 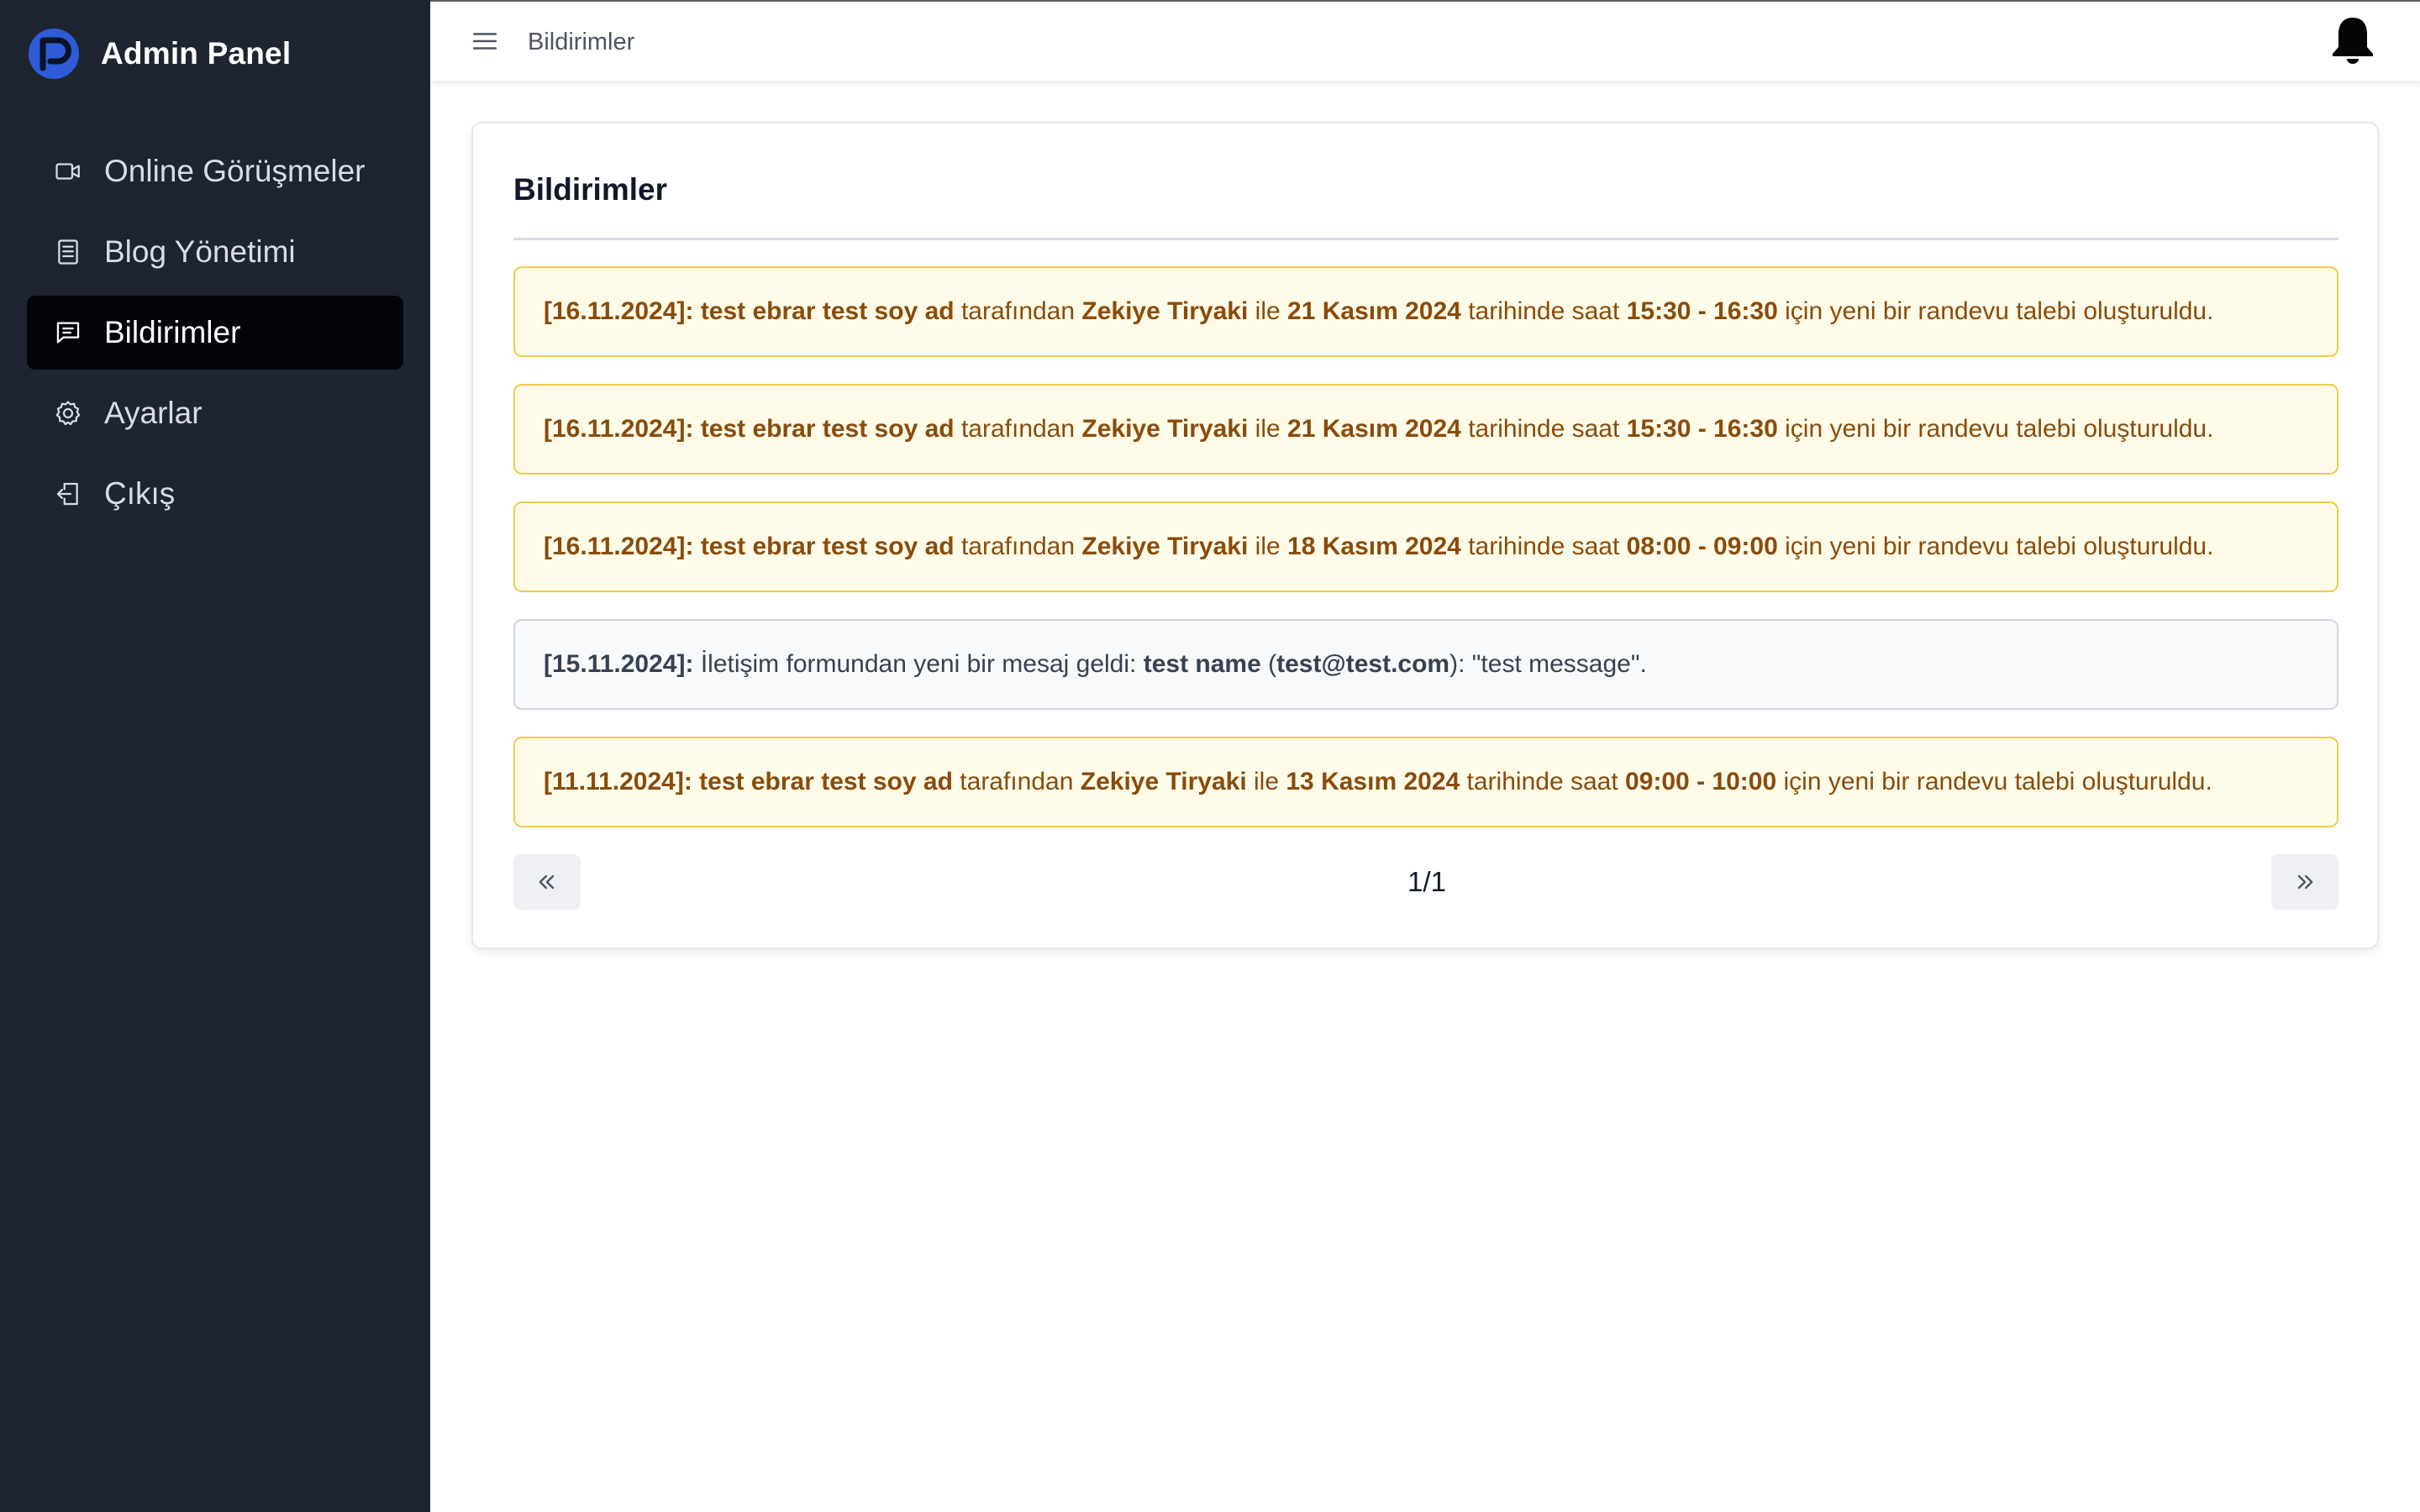 What do you see at coordinates (619, 664) in the screenshot?
I see `notification-date: [15.11.2024]:` at bounding box center [619, 664].